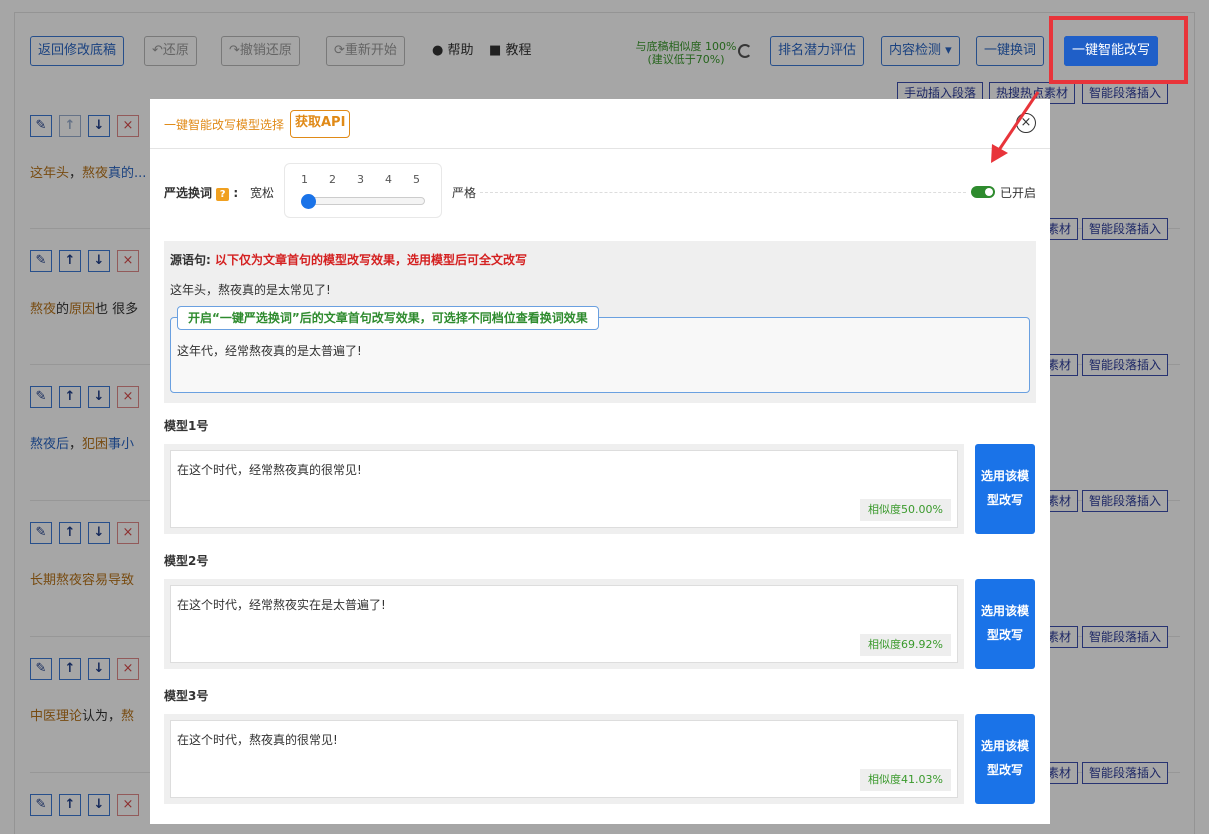  Describe the element at coordinates (1118, 50) in the screenshot. I see `highlight-annotation-box` at that location.